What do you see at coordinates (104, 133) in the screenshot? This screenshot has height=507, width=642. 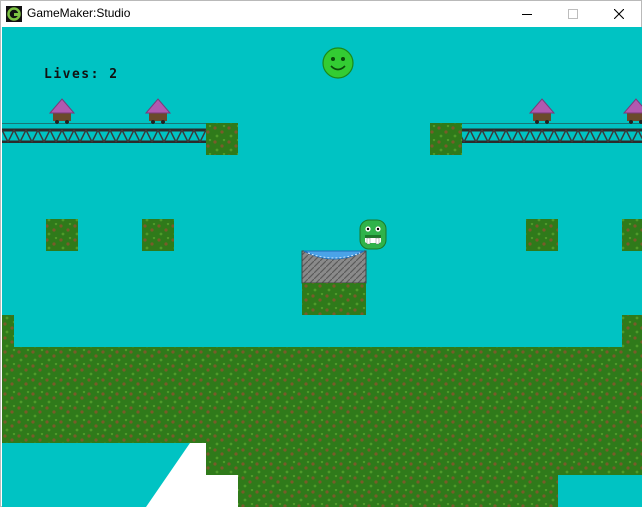 I see `girder-platform-left` at bounding box center [104, 133].